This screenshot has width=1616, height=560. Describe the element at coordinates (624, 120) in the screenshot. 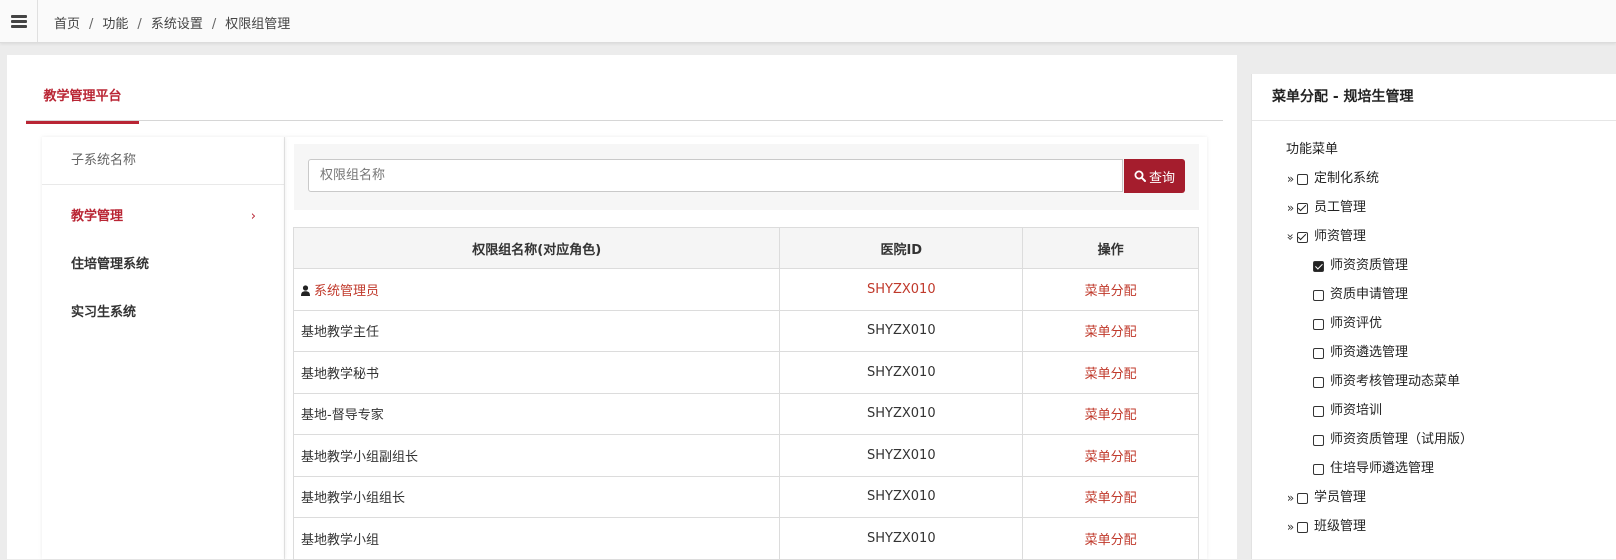

I see `tab-divider` at that location.